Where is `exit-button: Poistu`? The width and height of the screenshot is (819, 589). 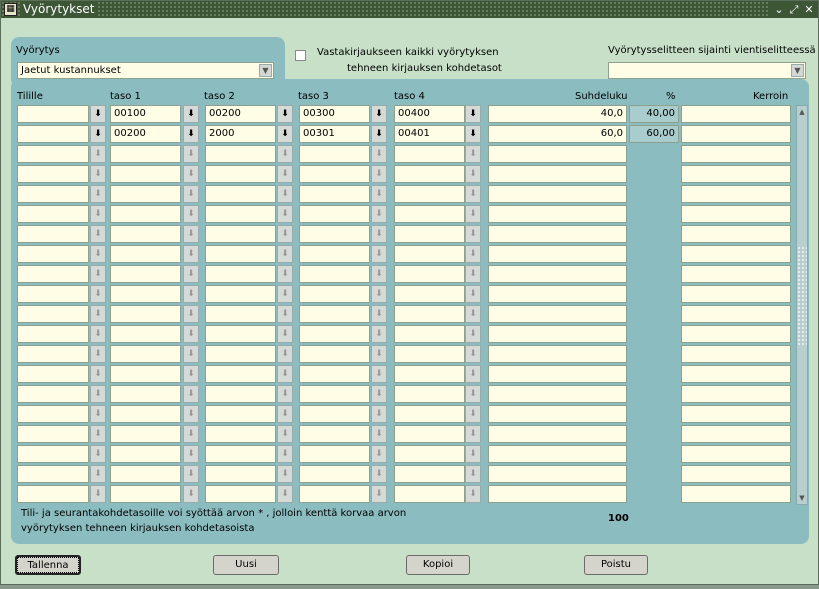 exit-button: Poistu is located at coordinates (616, 565).